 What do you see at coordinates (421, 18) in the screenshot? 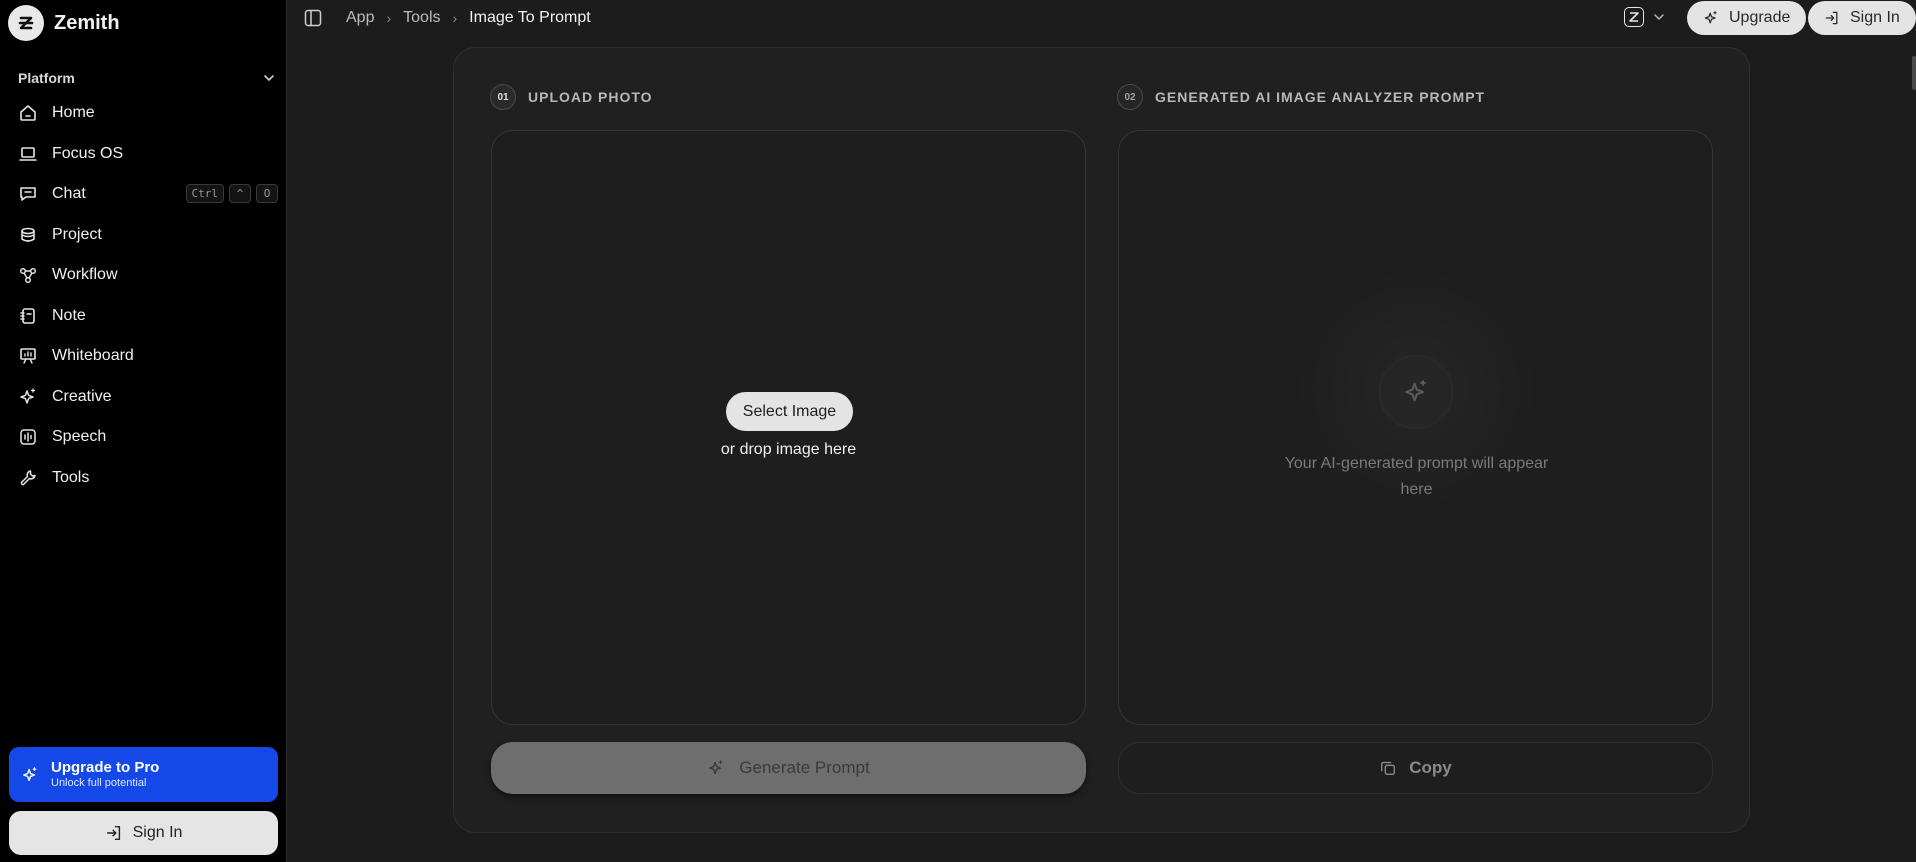
I see `breadcrumb-tools: Tools` at bounding box center [421, 18].